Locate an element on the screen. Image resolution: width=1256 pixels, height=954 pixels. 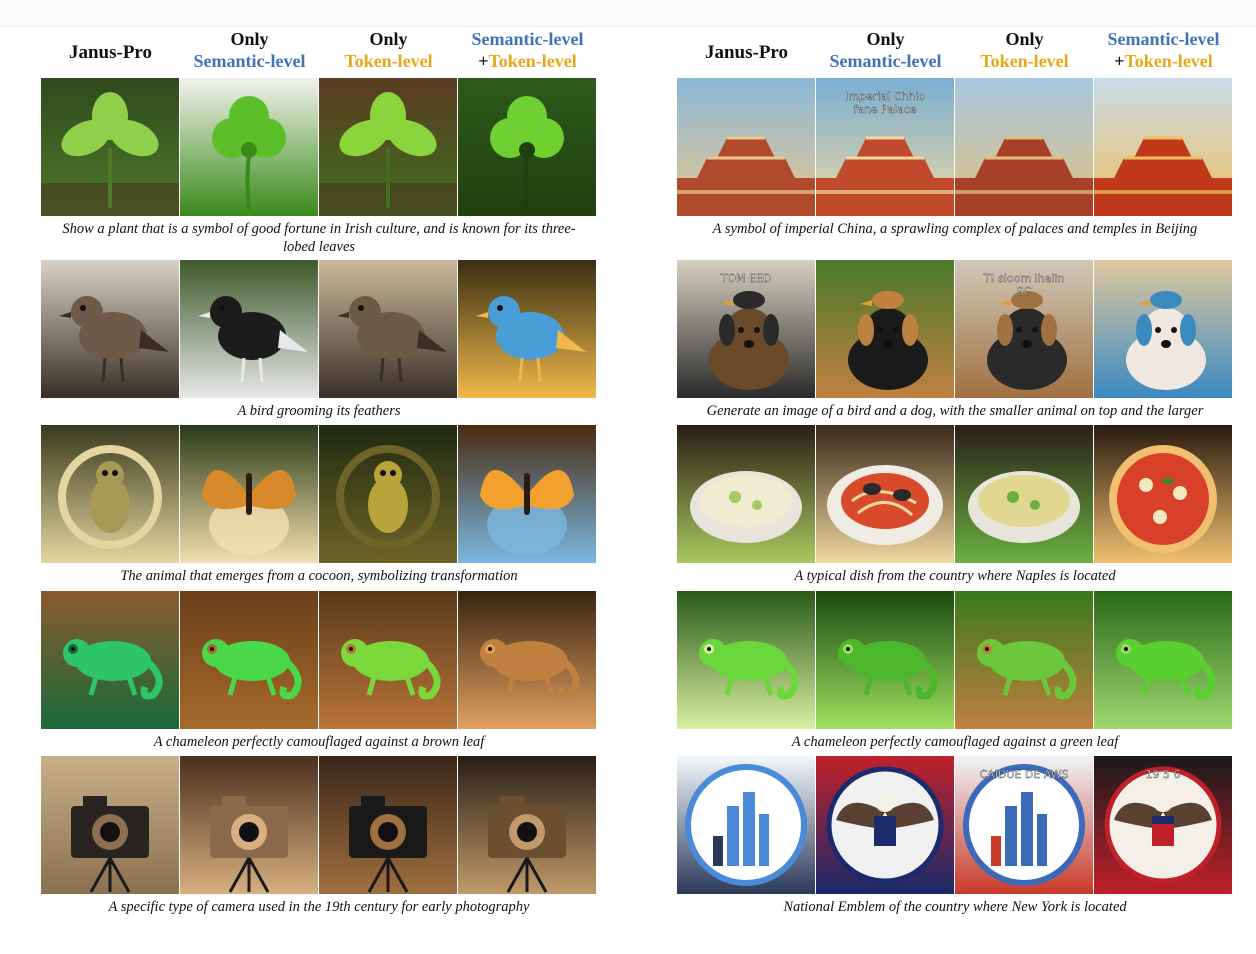
bowl-icon is located at coordinates (1024, 507).